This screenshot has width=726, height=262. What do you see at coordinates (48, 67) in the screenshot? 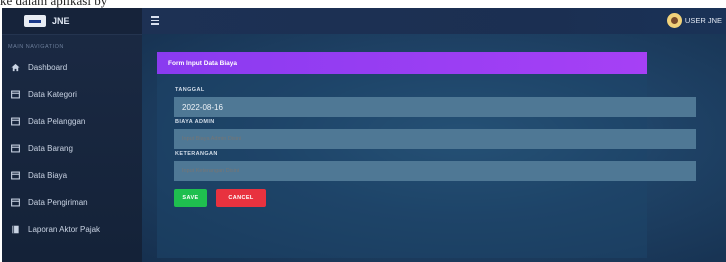
I see `sidebar-item-label: Dashboard` at bounding box center [48, 67].